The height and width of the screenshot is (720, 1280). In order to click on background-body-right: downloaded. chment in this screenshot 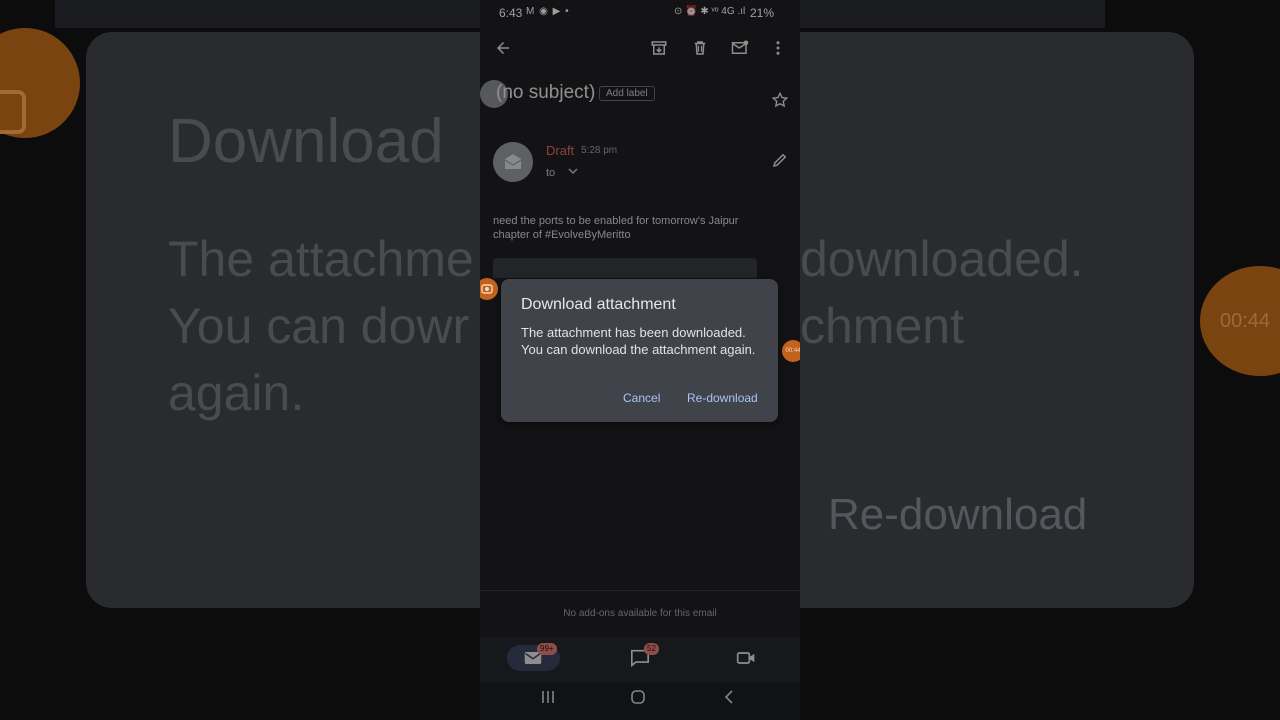, I will do `click(942, 292)`.